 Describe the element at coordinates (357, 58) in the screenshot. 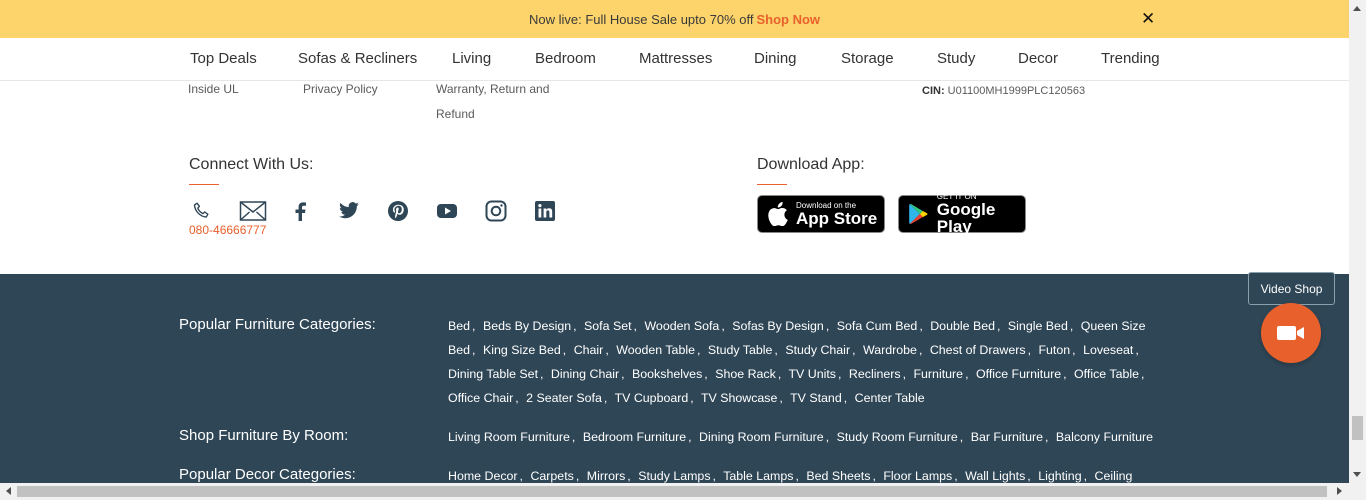

I see `nav-item-sofas-recliners: Sofas & Recliners` at that location.